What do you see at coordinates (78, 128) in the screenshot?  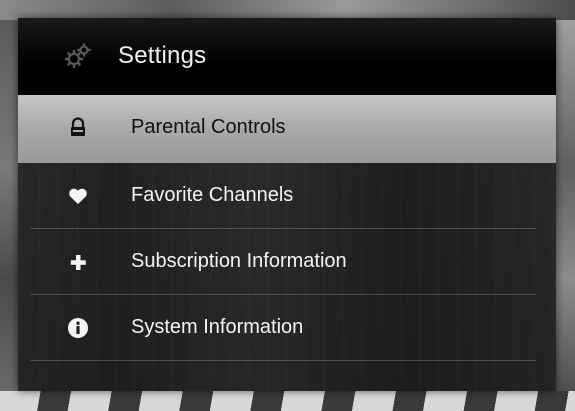 I see `lock-icon` at bounding box center [78, 128].